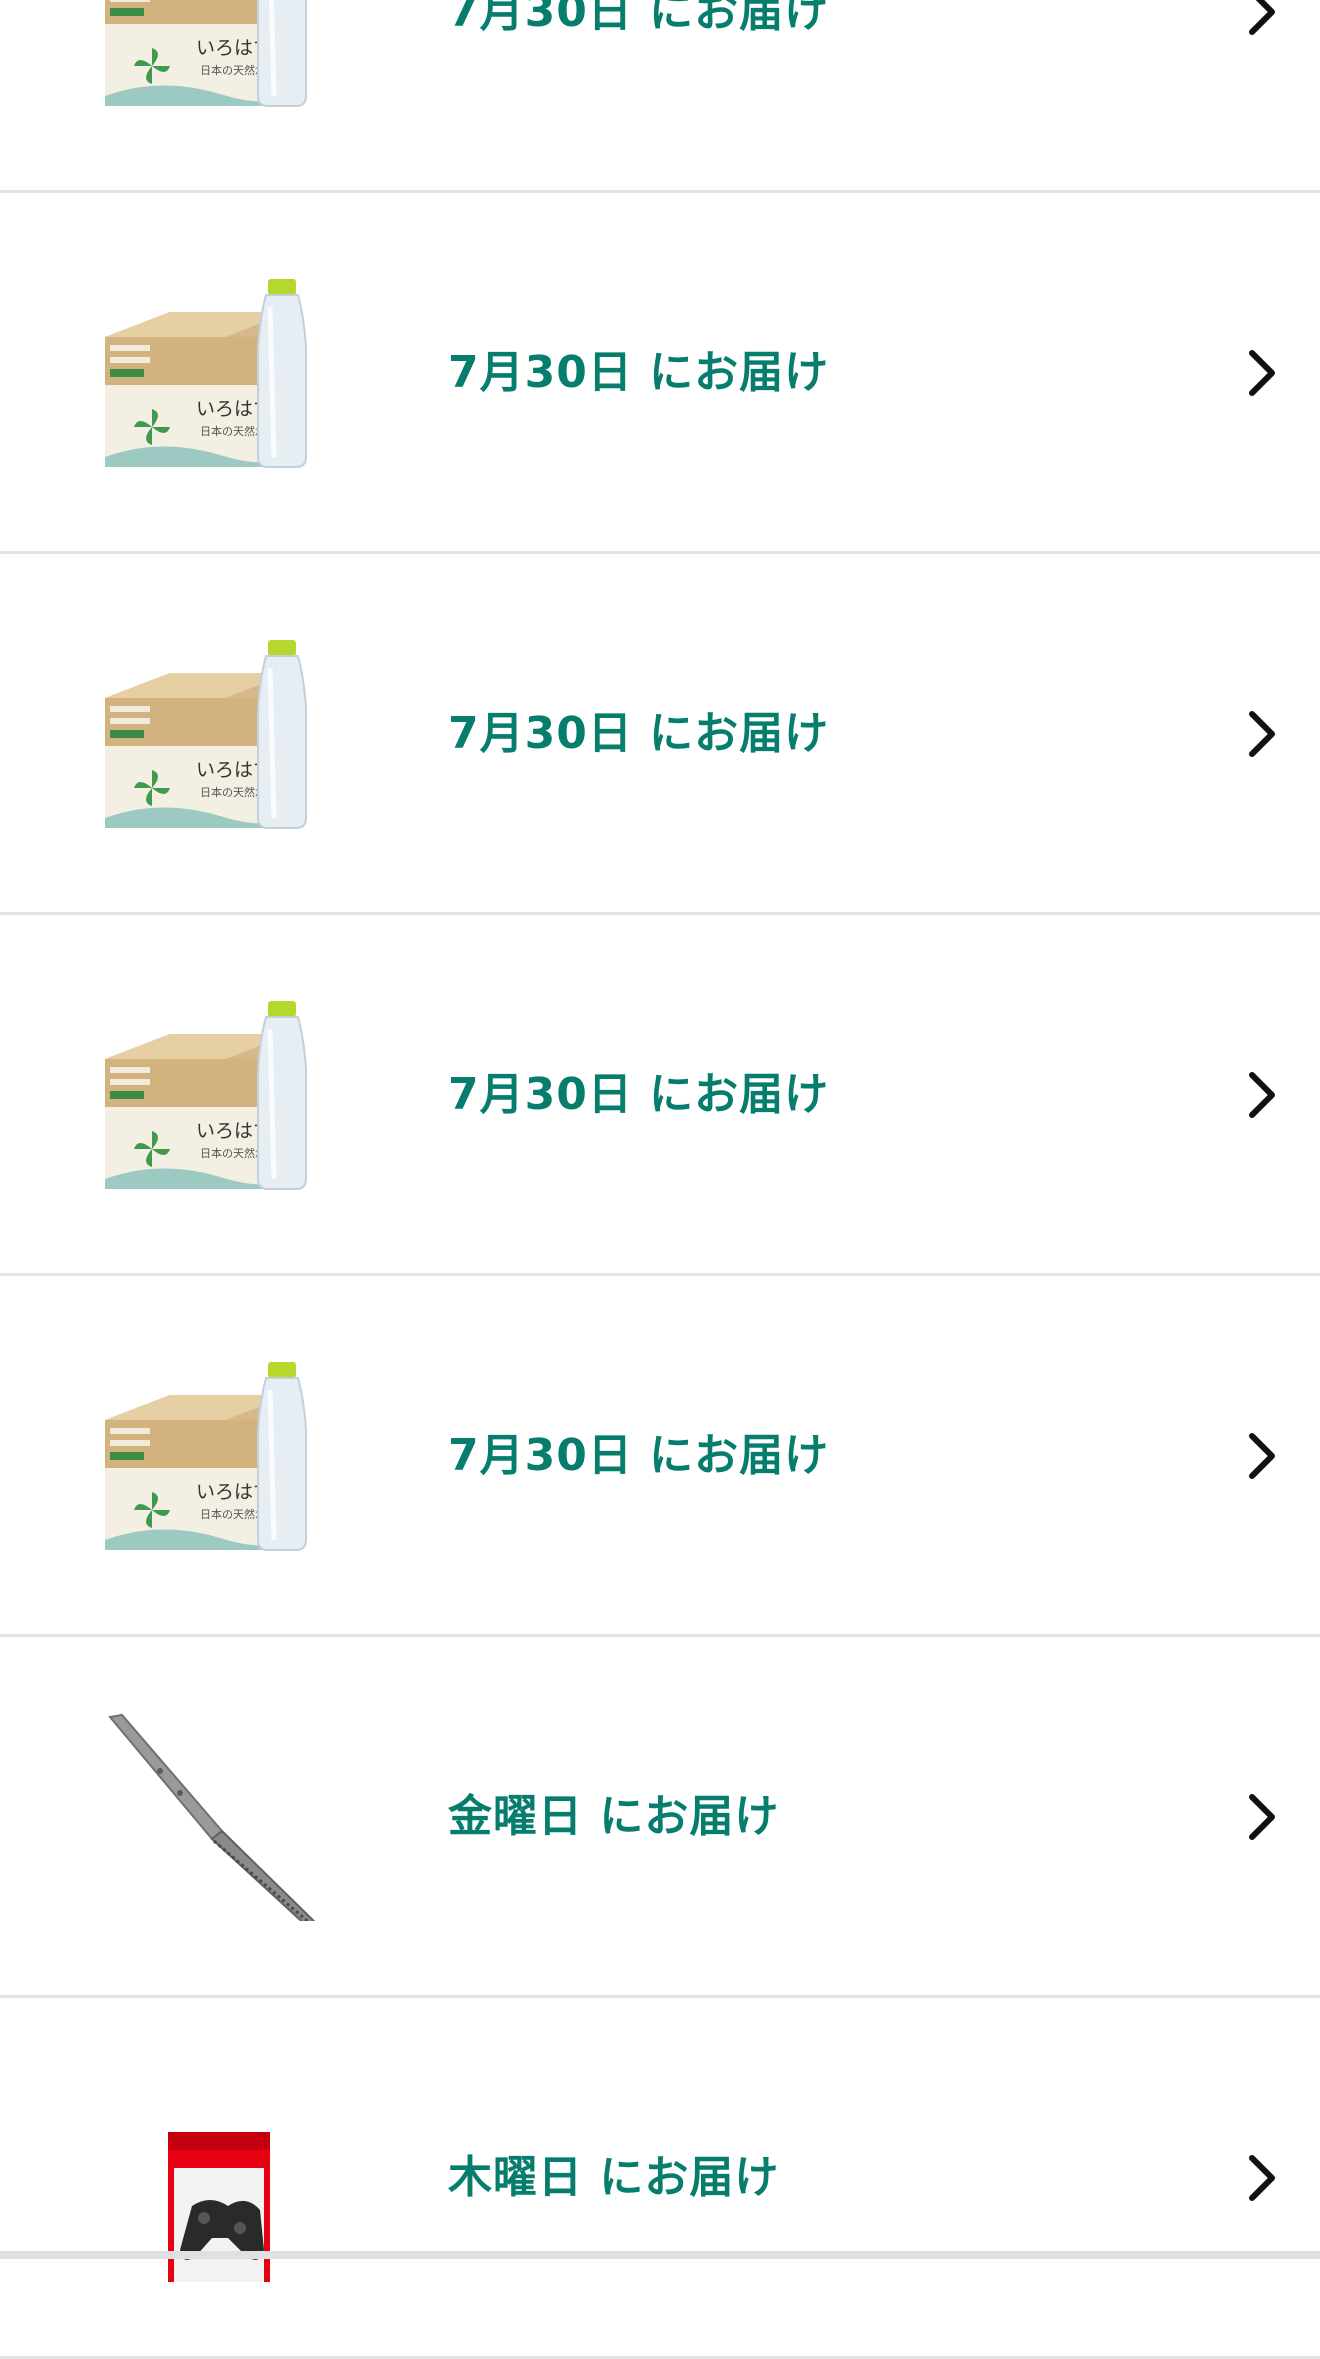 Image resolution: width=1320 pixels, height=2359 pixels. What do you see at coordinates (614, 1816) in the screenshot?
I see `delivery-date-label: 金曜日 にお届け` at bounding box center [614, 1816].